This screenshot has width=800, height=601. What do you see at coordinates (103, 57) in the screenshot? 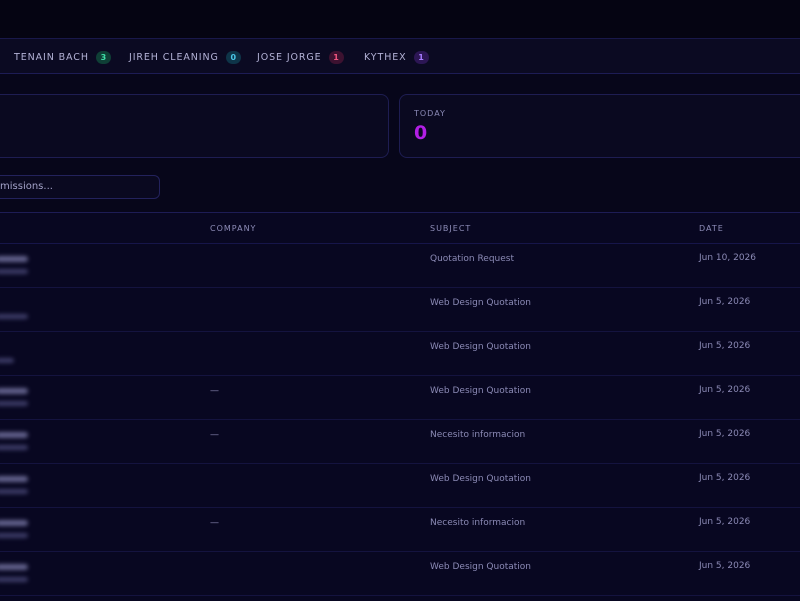
I see `tab-count-badge: 3` at bounding box center [103, 57].